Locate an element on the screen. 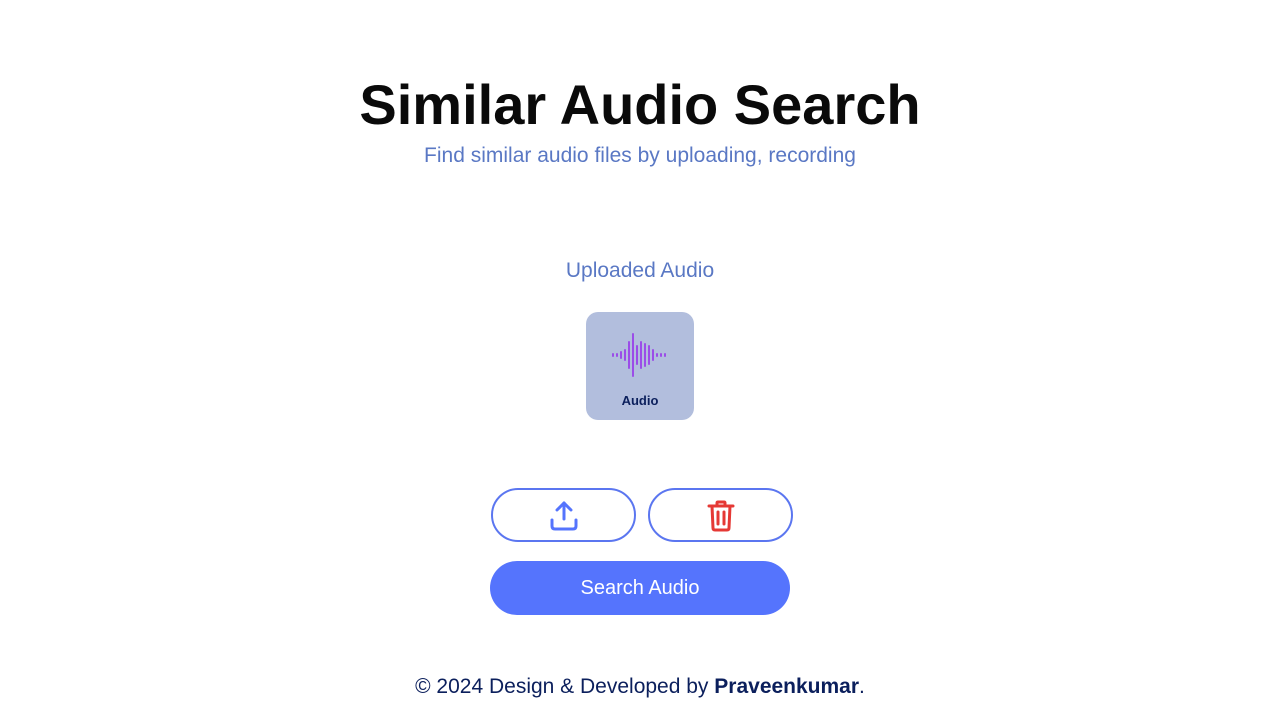 This screenshot has height=720, width=1280. upload-button is located at coordinates (563, 515).